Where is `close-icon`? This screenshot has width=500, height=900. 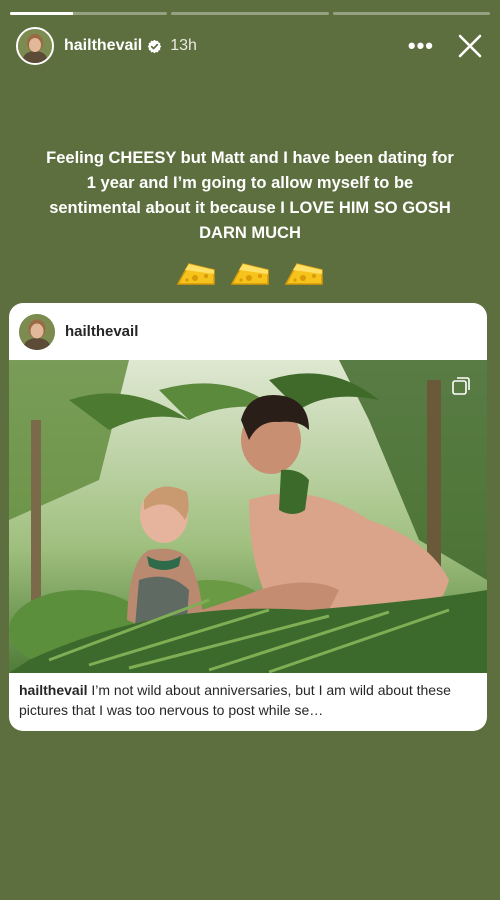
close-icon is located at coordinates (470, 46).